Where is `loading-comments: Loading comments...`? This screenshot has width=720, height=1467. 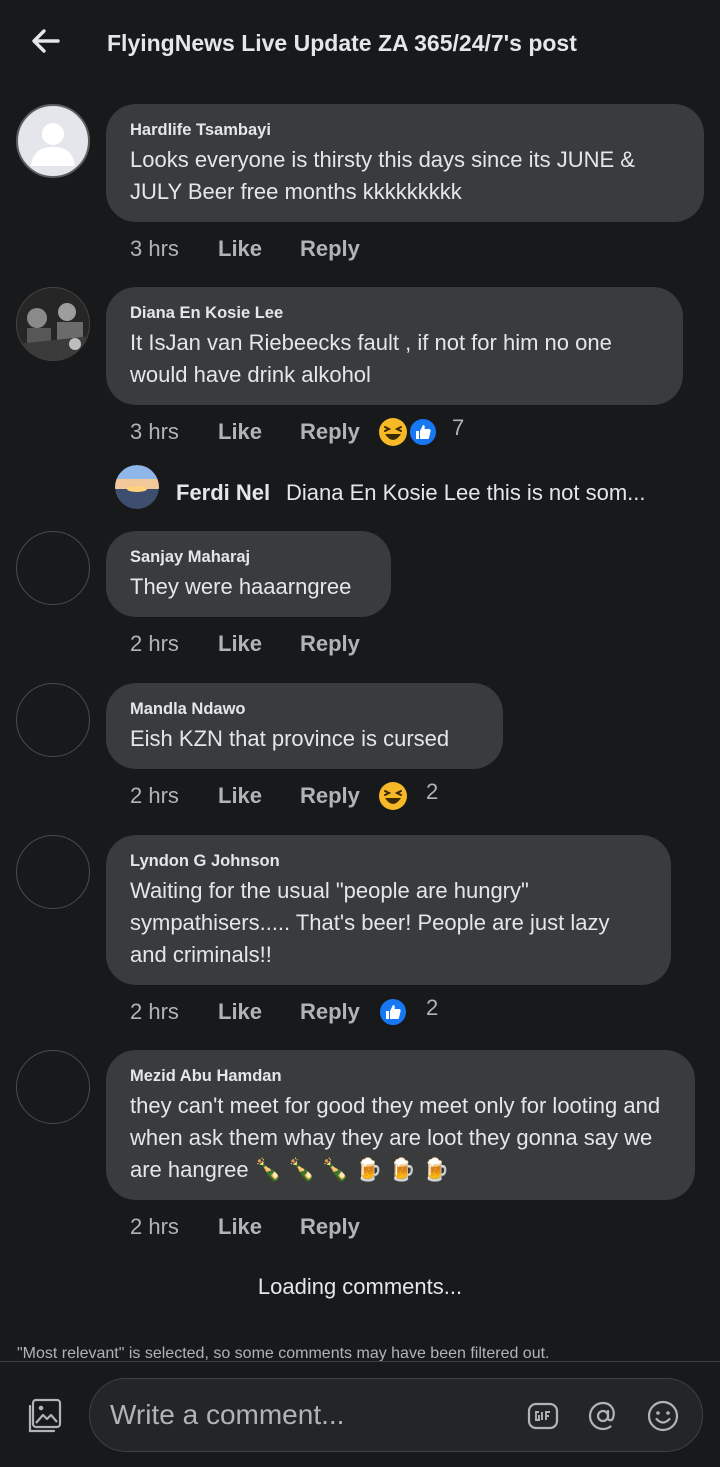 loading-comments: Loading comments... is located at coordinates (360, 1286).